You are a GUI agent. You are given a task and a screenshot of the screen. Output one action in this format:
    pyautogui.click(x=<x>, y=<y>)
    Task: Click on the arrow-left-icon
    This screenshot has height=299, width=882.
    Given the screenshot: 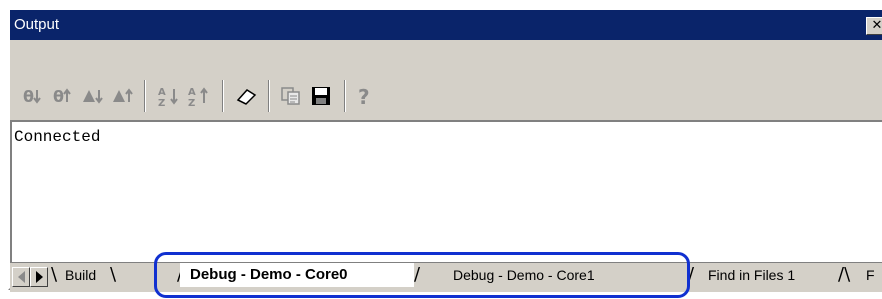 What is the action you would take?
    pyautogui.click(x=21, y=277)
    